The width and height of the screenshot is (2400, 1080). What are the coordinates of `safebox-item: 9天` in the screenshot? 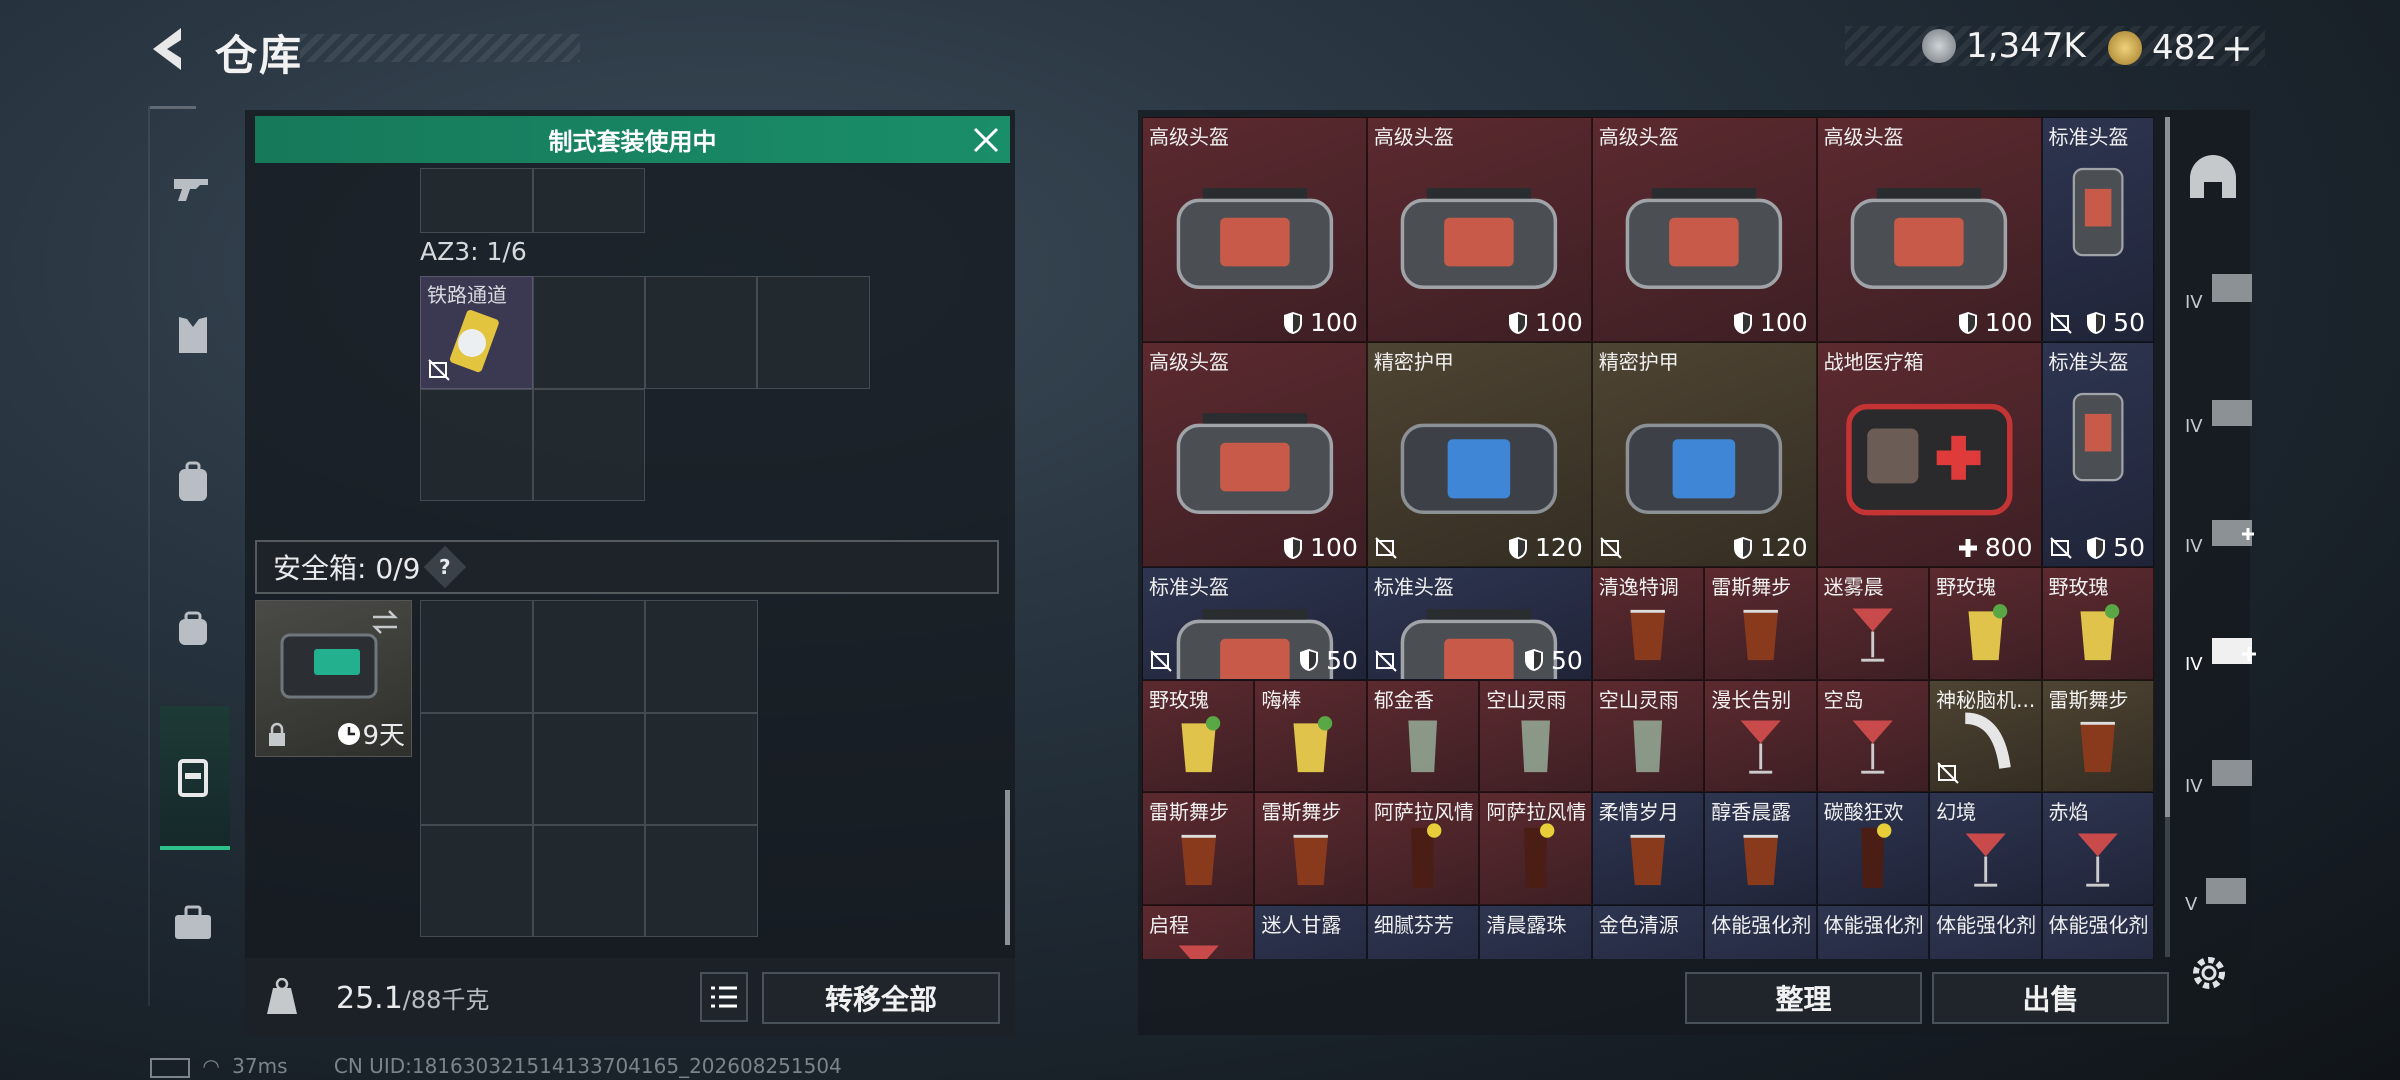 It's located at (333, 678).